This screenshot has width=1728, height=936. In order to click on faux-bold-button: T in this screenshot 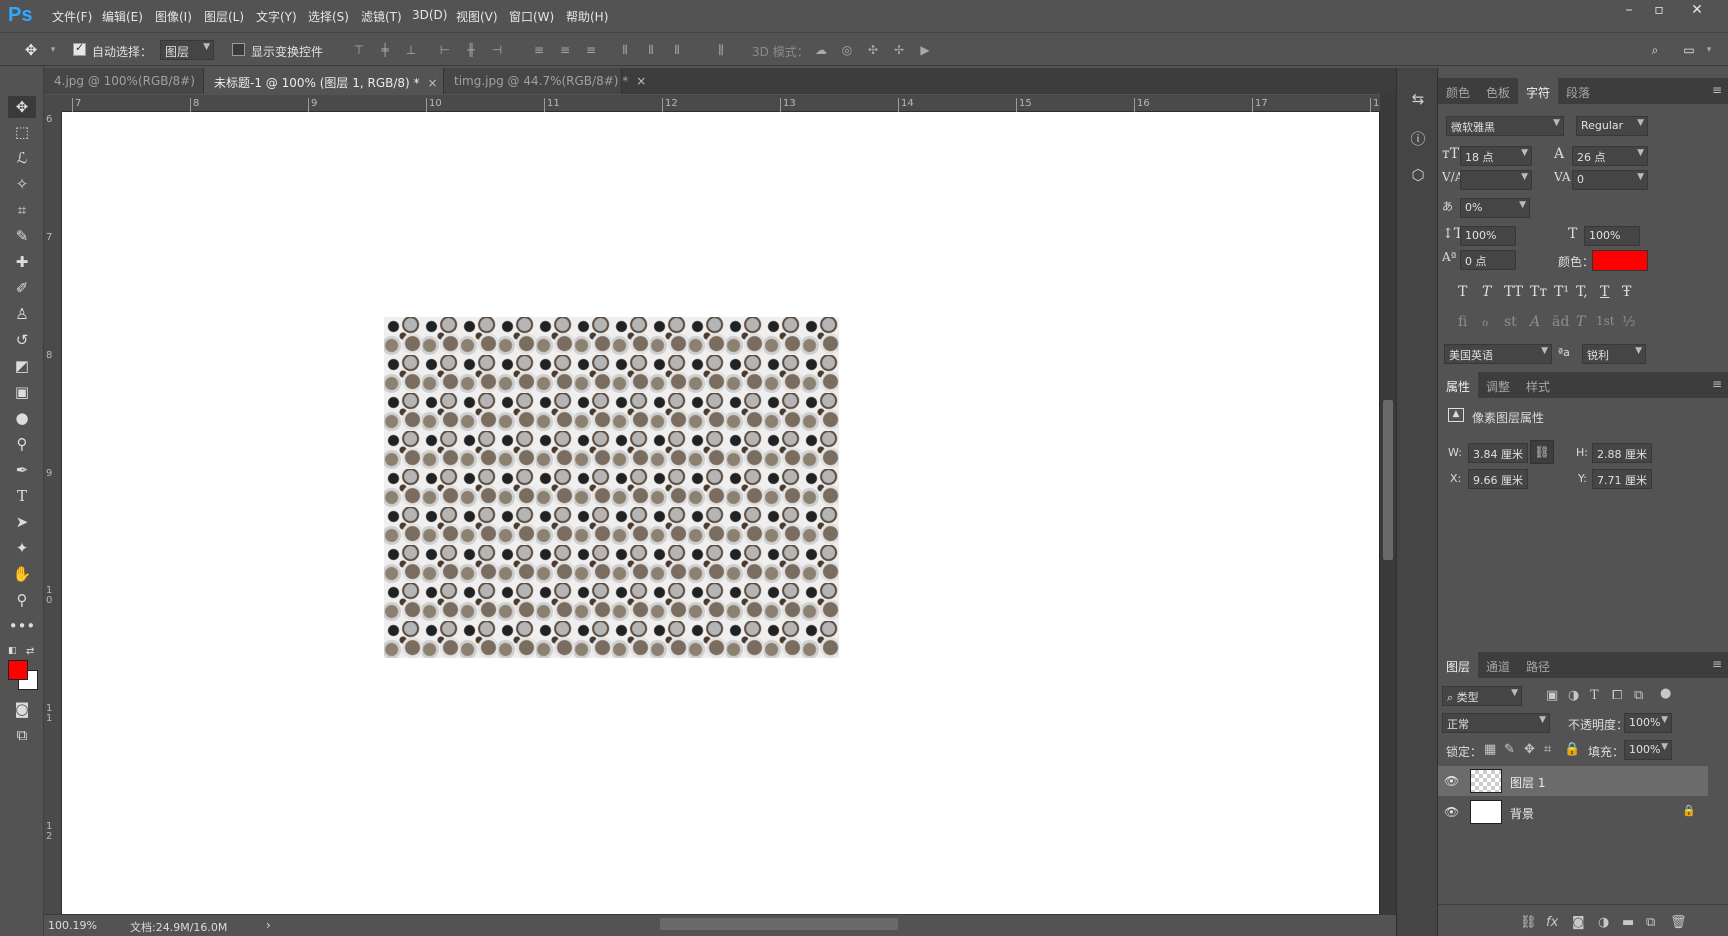, I will do `click(1462, 292)`.